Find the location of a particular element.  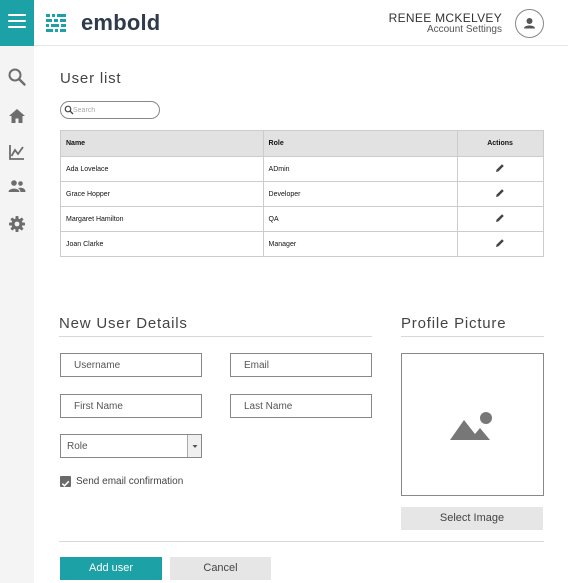

user-name: RENEE MCKELVEY is located at coordinates (445, 18).